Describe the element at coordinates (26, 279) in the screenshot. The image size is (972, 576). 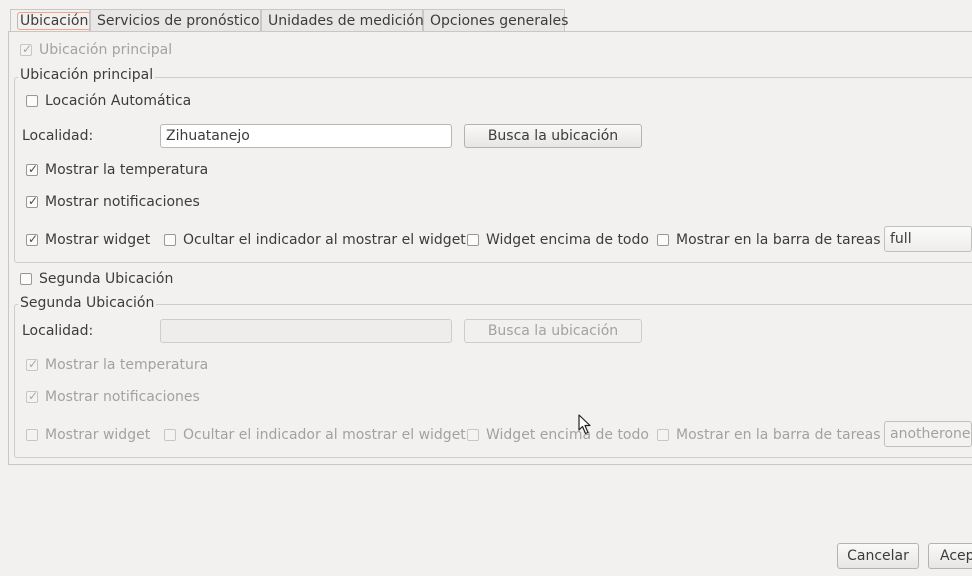
I see `second-location-checkbox` at that location.